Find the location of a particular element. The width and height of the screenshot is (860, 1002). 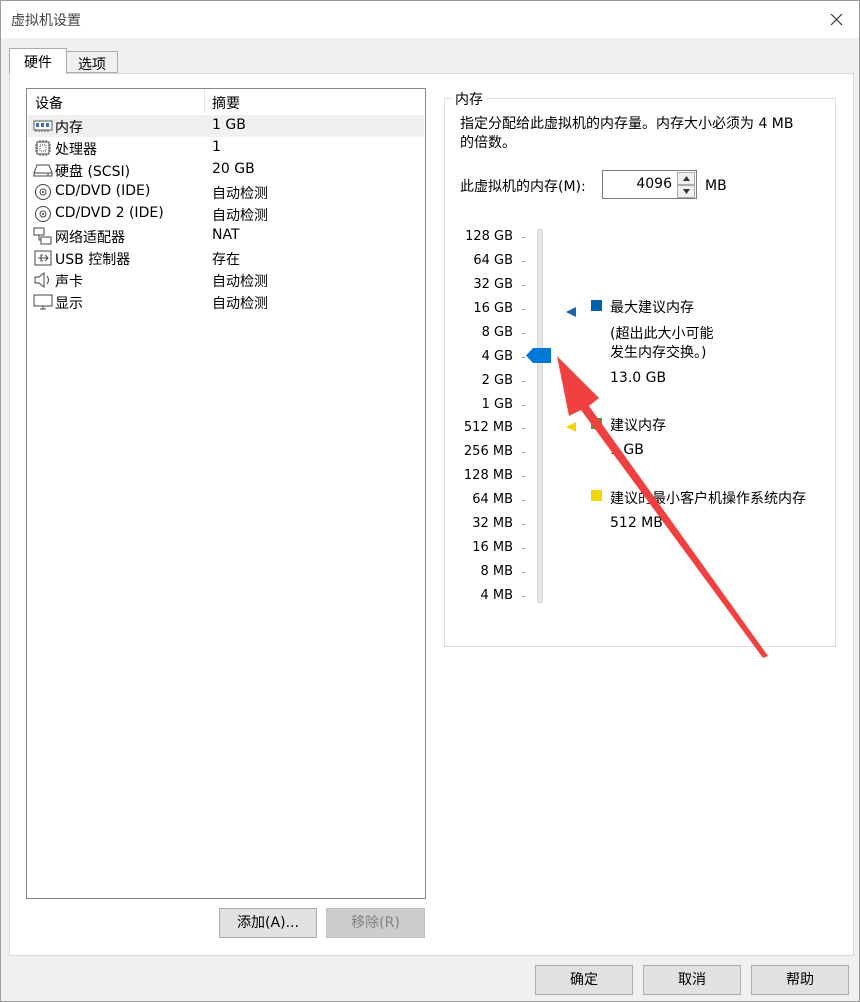

device-name: 处理器 is located at coordinates (76, 150).